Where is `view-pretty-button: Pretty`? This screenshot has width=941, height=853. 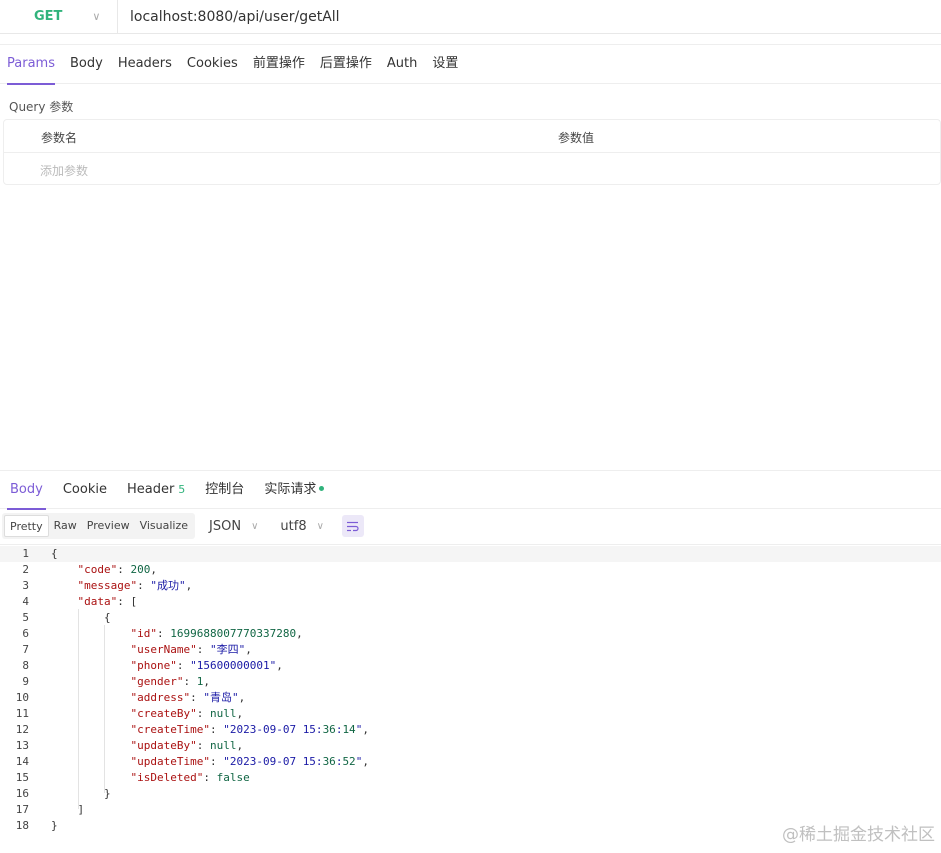
view-pretty-button: Pretty is located at coordinates (26, 526).